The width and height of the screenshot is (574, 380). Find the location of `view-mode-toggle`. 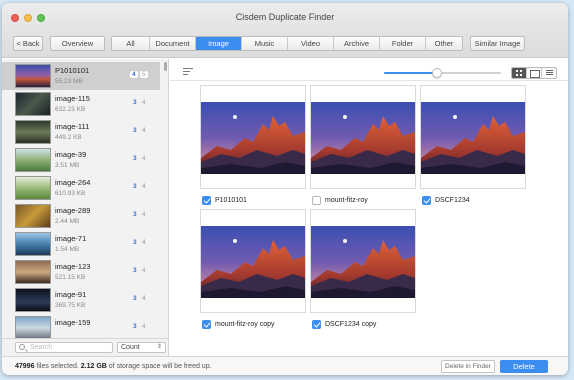

view-mode-toggle is located at coordinates (534, 73).